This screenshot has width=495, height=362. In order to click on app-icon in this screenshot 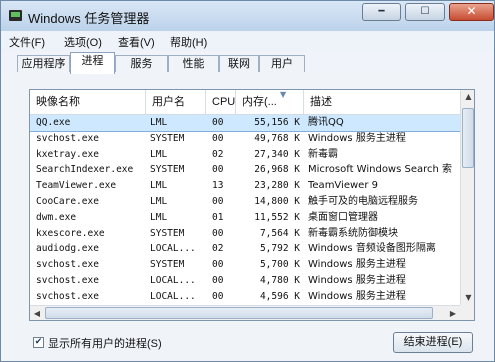, I will do `click(15, 15)`.